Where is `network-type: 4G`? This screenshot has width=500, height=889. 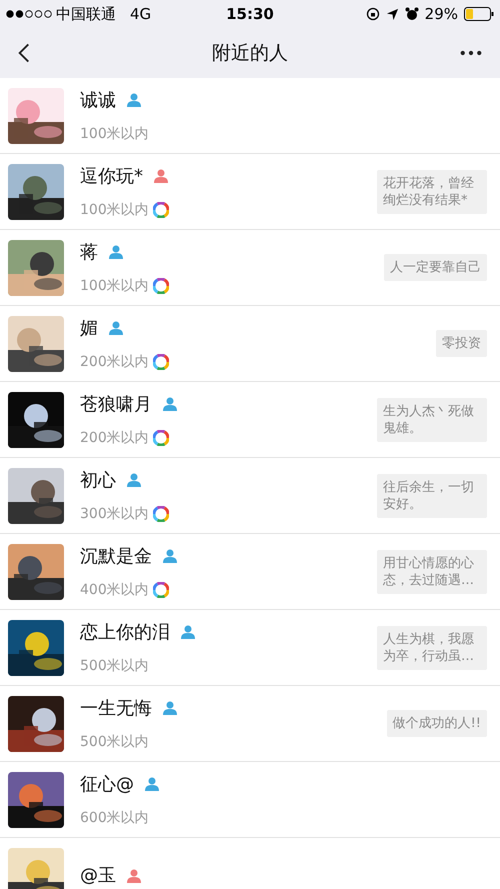 network-type: 4G is located at coordinates (141, 14).